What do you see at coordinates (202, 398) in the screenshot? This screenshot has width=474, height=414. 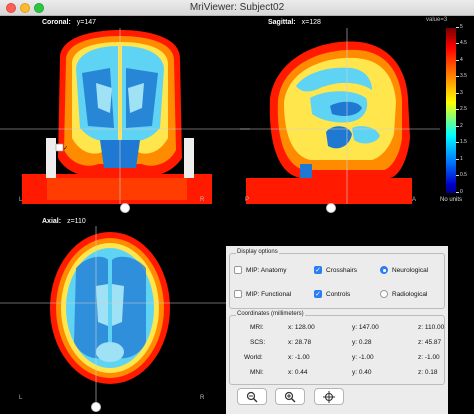 I see `axial-orient-right: R` at bounding box center [202, 398].